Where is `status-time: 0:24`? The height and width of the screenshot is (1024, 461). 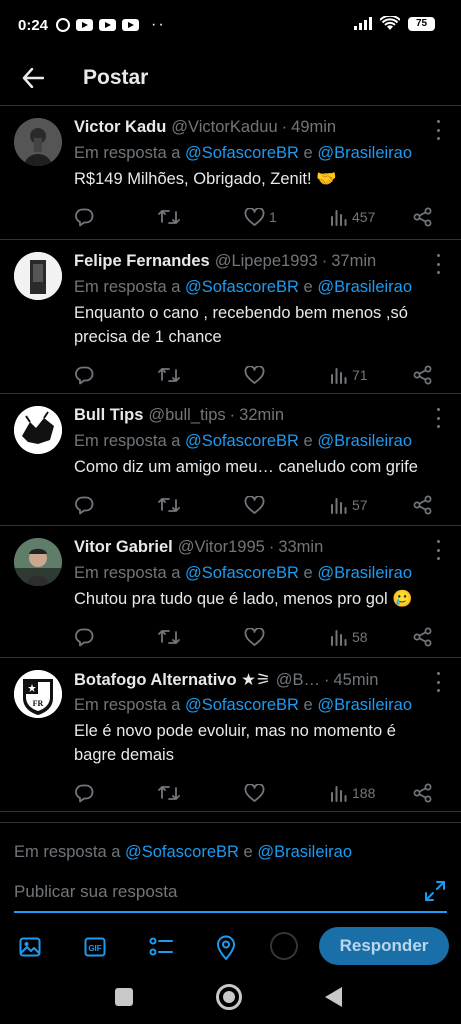 status-time: 0:24 is located at coordinates (33, 25).